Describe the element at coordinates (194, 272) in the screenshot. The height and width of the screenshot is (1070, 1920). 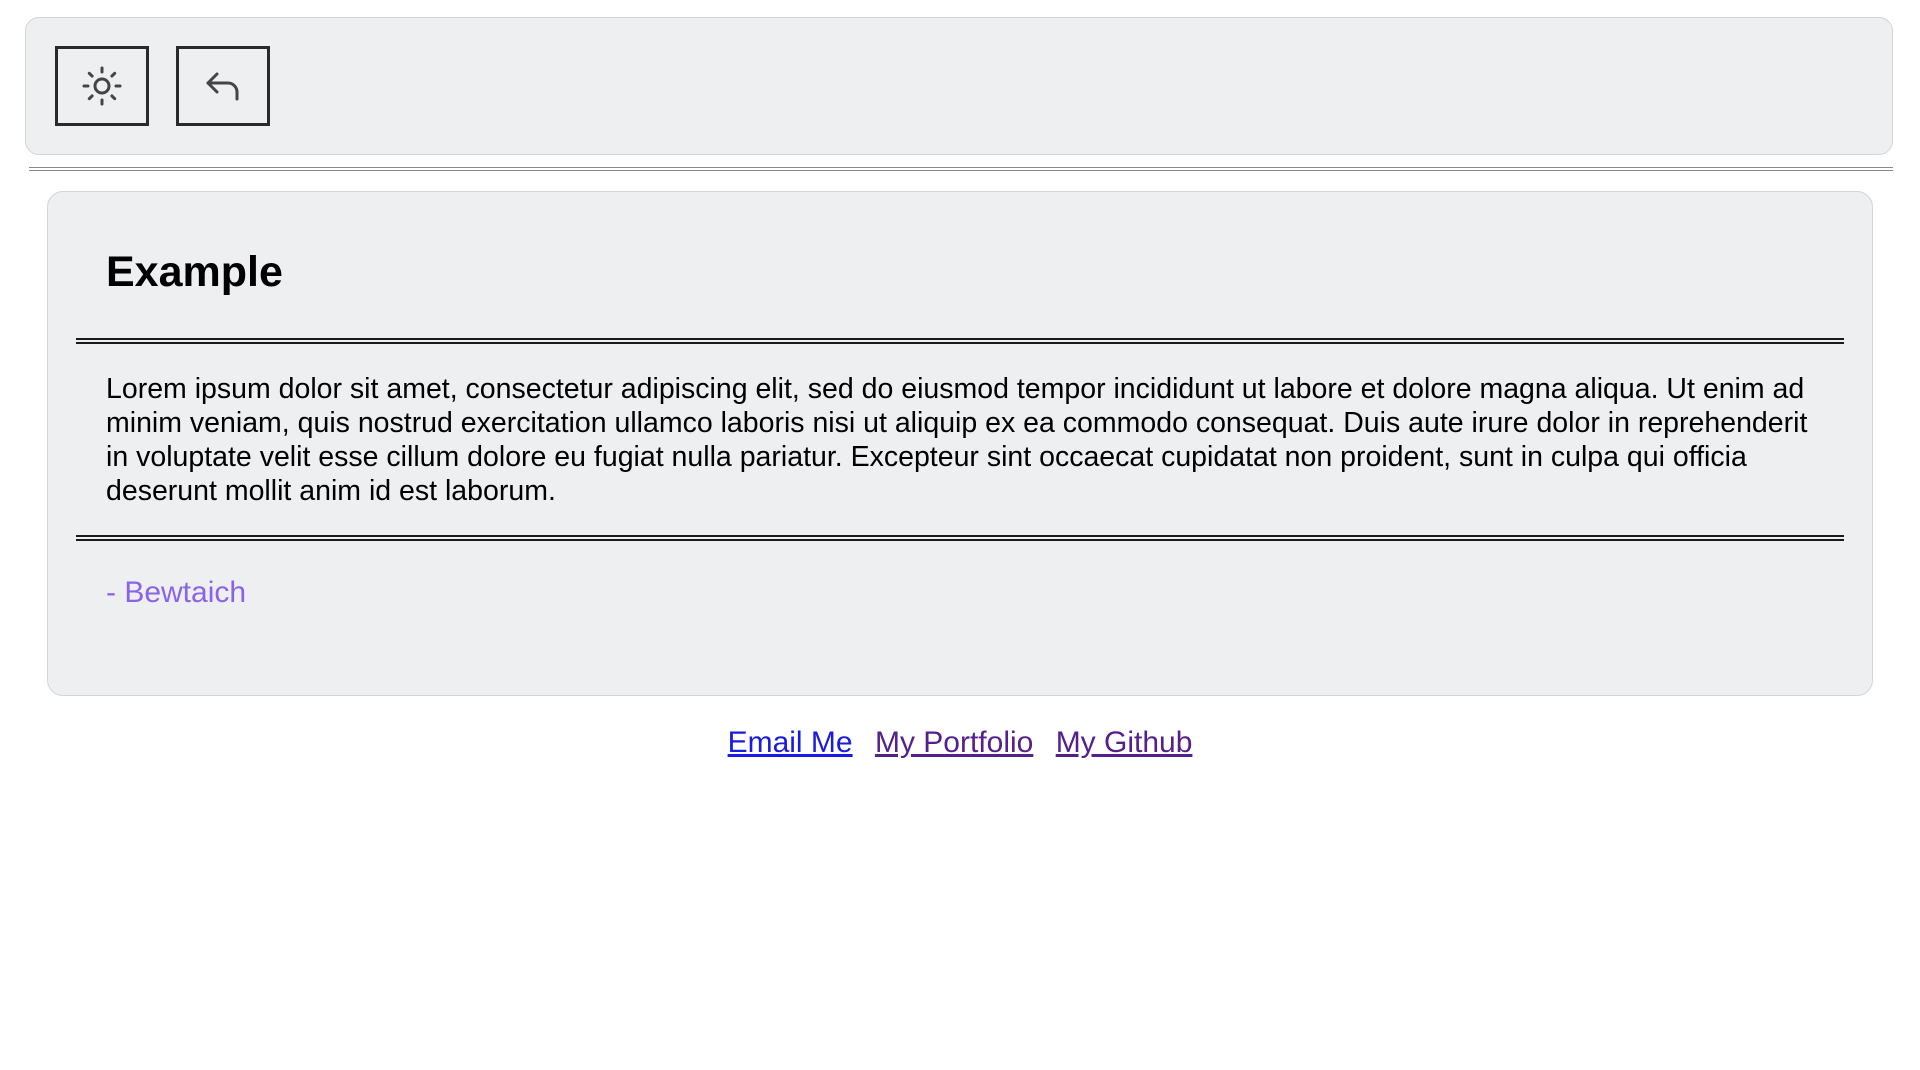
I see `card-title: Example` at that location.